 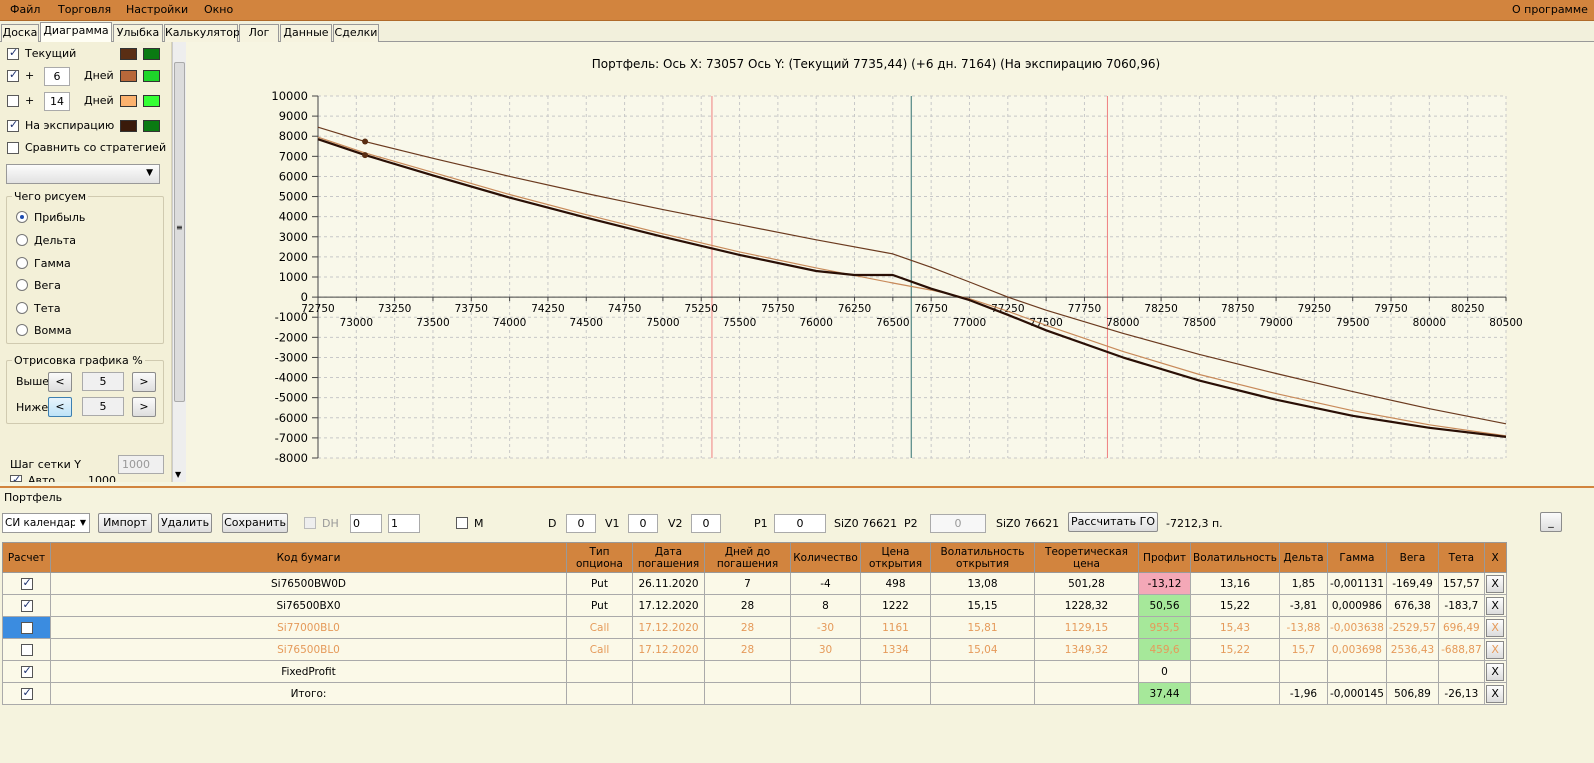 What do you see at coordinates (57, 101) in the screenshot?
I see `plus2-days-input: 14` at bounding box center [57, 101].